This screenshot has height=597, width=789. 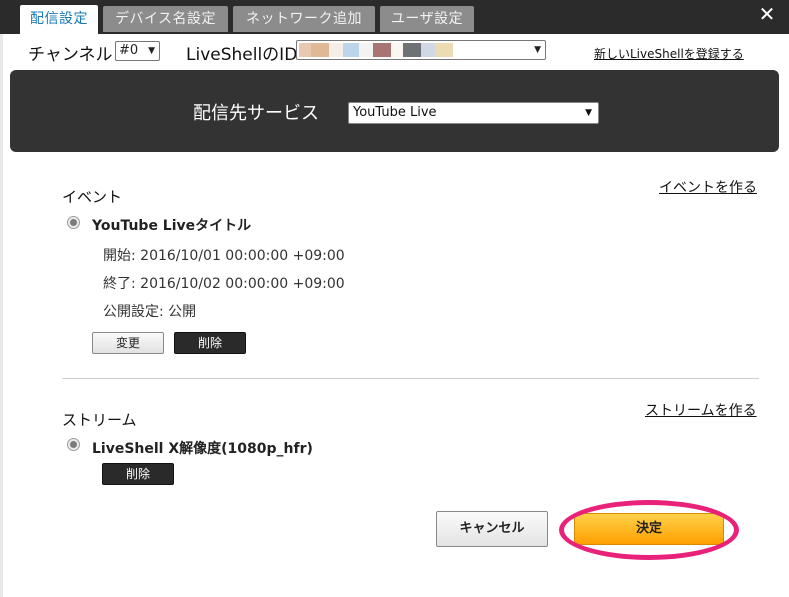 I want to click on tab-bar: 配信設定 デバイス名設定 ネットワーク追加 ユーザ設定 ✕, so click(x=394, y=17).